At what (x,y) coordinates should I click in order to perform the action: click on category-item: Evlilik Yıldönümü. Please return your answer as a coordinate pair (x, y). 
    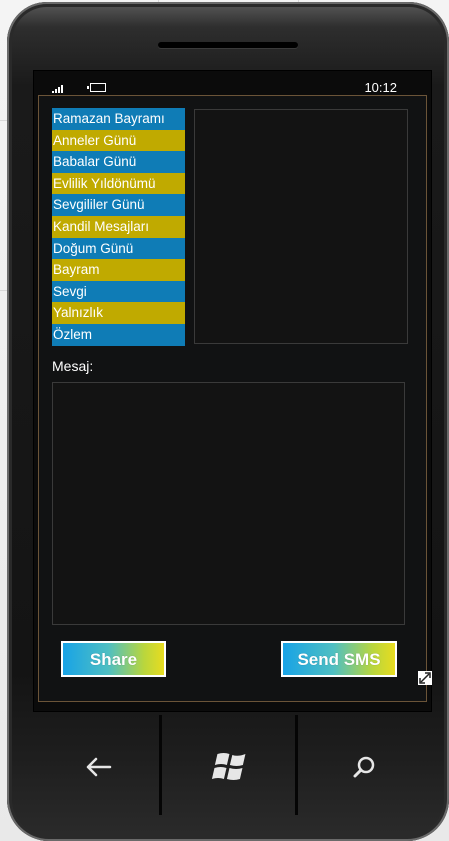
    Looking at the image, I should click on (118, 183).